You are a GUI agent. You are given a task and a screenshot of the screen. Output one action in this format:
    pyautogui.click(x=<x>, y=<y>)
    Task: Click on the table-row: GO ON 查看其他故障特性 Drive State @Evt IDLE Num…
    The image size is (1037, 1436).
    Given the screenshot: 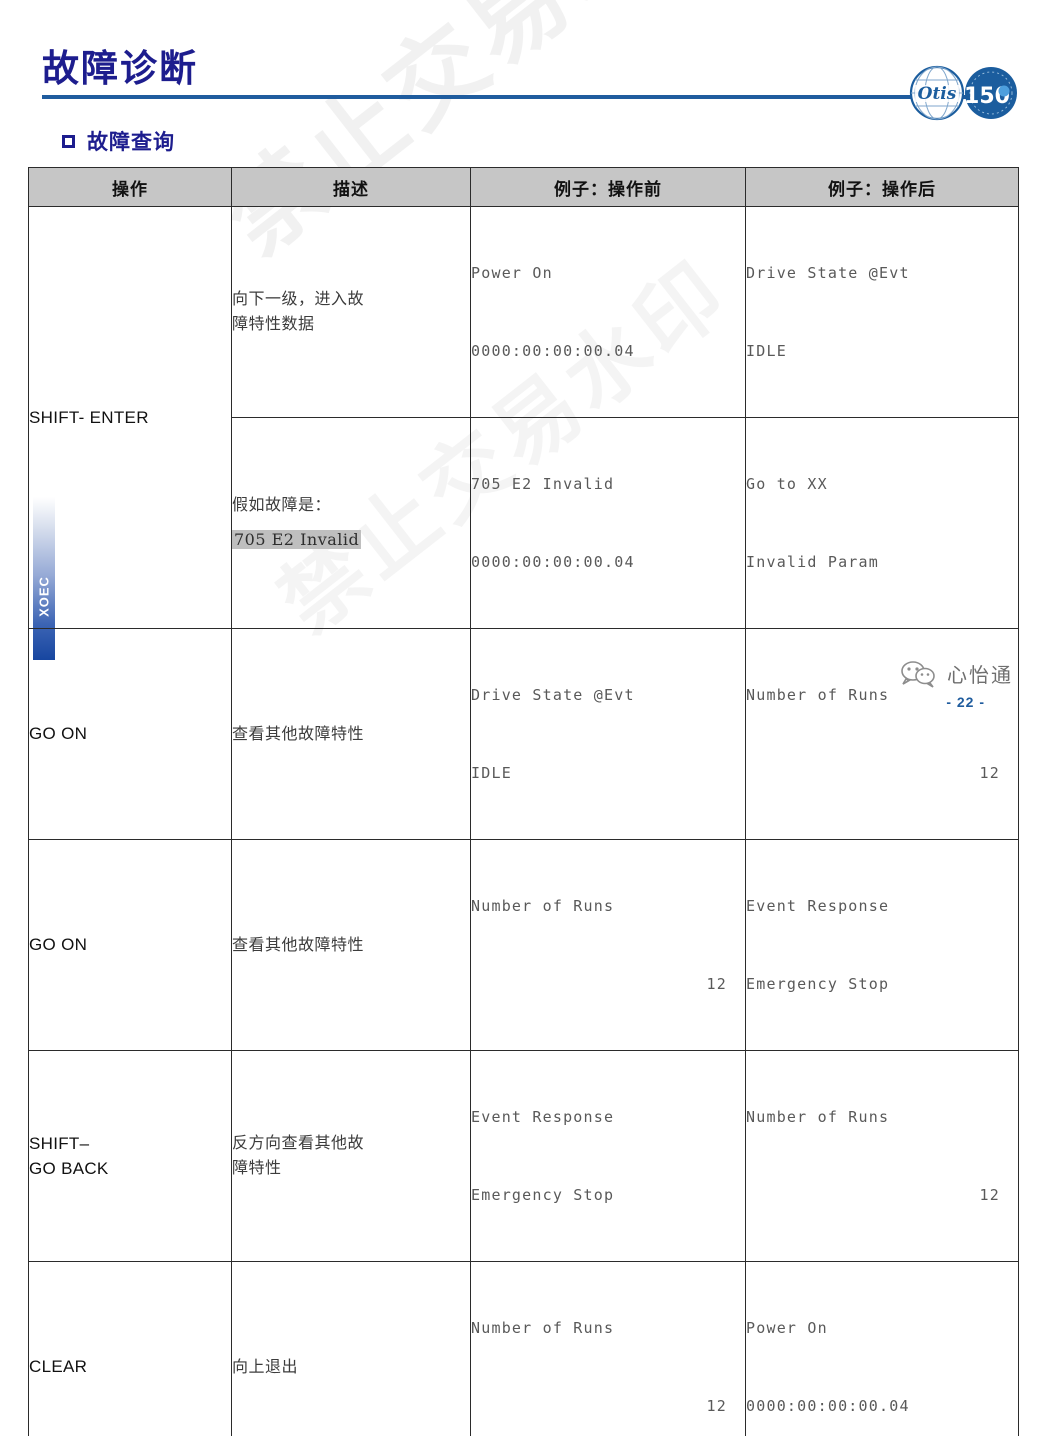 What is the action you would take?
    pyautogui.click(x=524, y=734)
    